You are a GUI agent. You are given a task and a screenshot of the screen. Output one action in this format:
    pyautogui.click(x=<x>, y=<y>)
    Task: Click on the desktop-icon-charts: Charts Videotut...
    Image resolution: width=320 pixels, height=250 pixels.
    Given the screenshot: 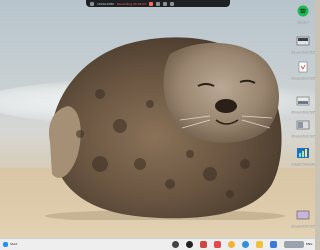 What is the action you would take?
    pyautogui.click(x=303, y=155)
    